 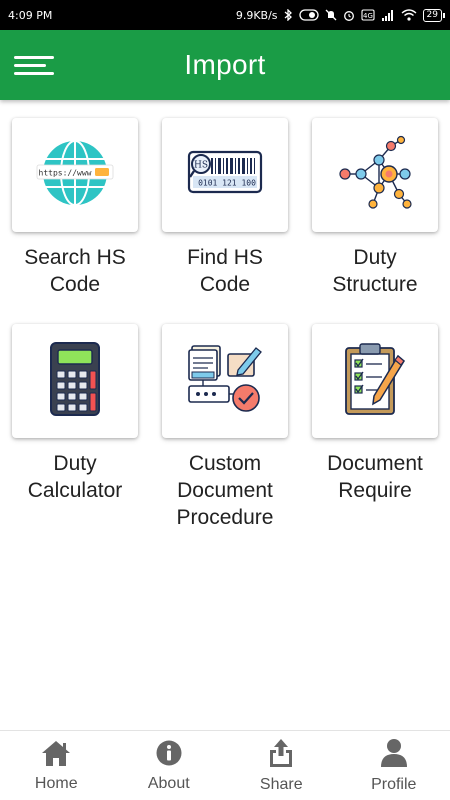 I want to click on tile-custom-document-procedure: Custom Document Procedure, so click(x=225, y=427).